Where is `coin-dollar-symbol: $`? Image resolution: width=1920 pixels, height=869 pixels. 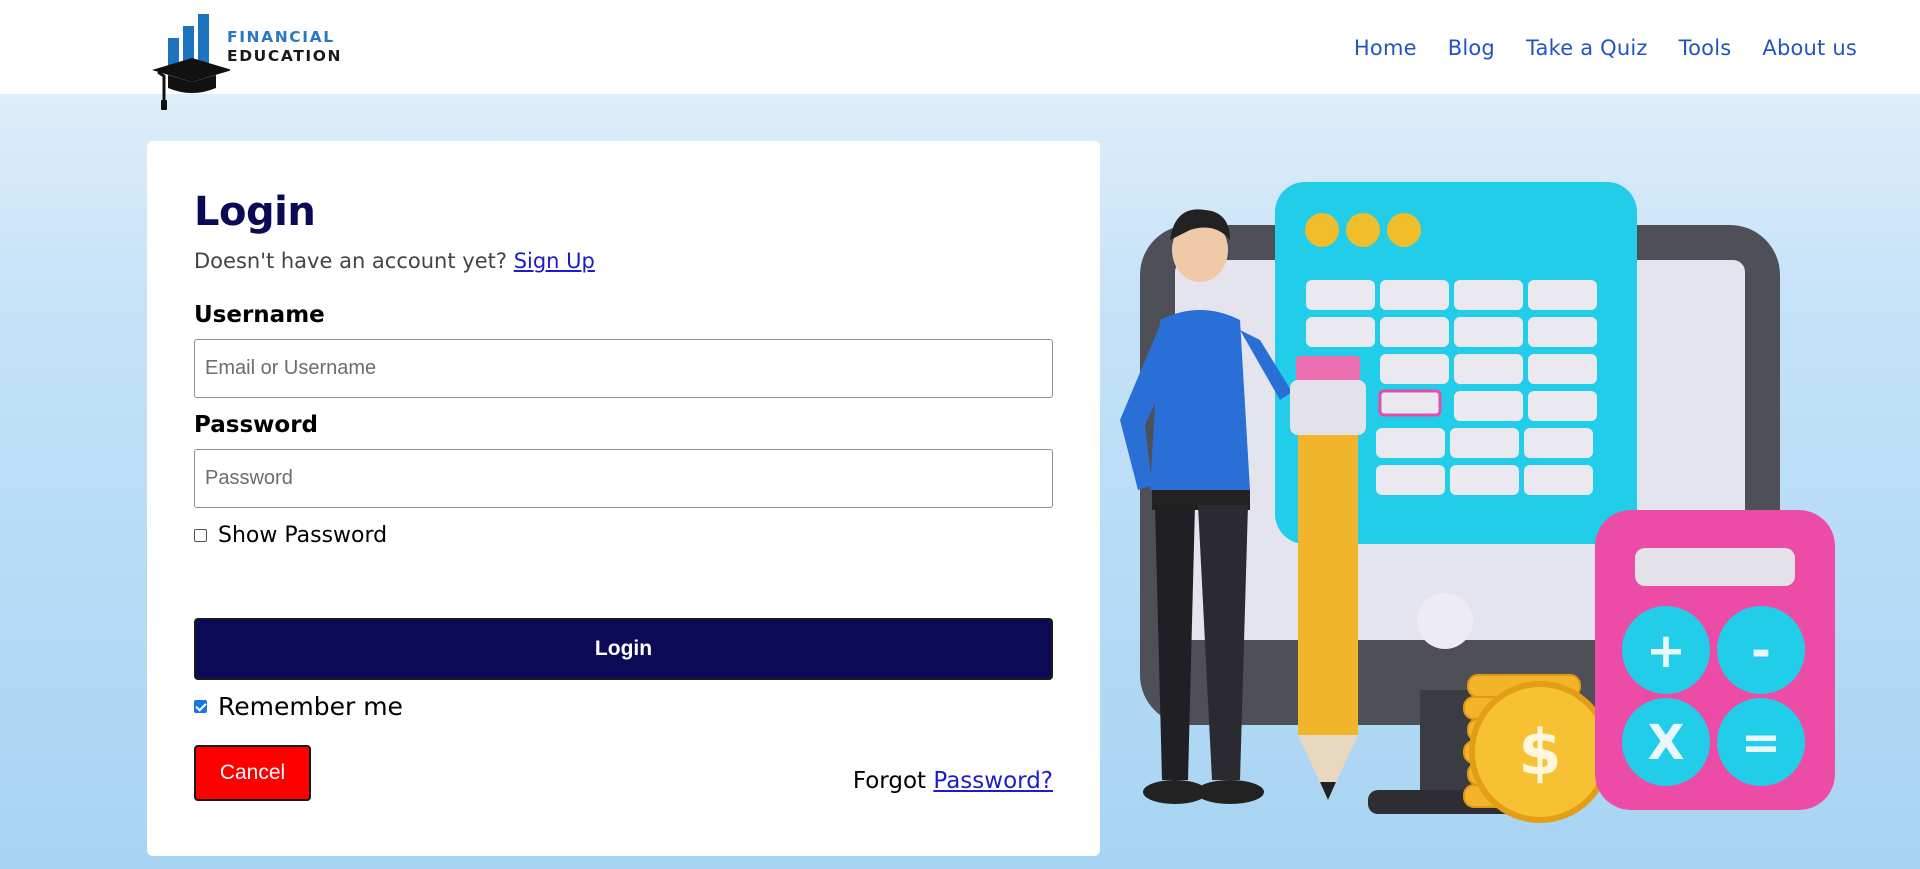
coin-dollar-symbol: $ is located at coordinates (1539, 752).